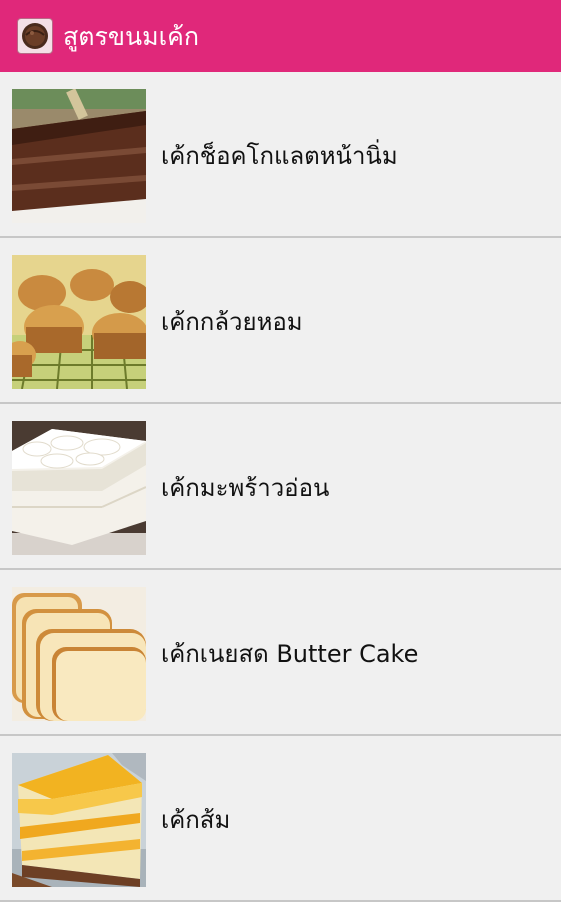 Image resolution: width=561 pixels, height=902 pixels. Describe the element at coordinates (79, 654) in the screenshot. I see `butter-cake-image` at that location.